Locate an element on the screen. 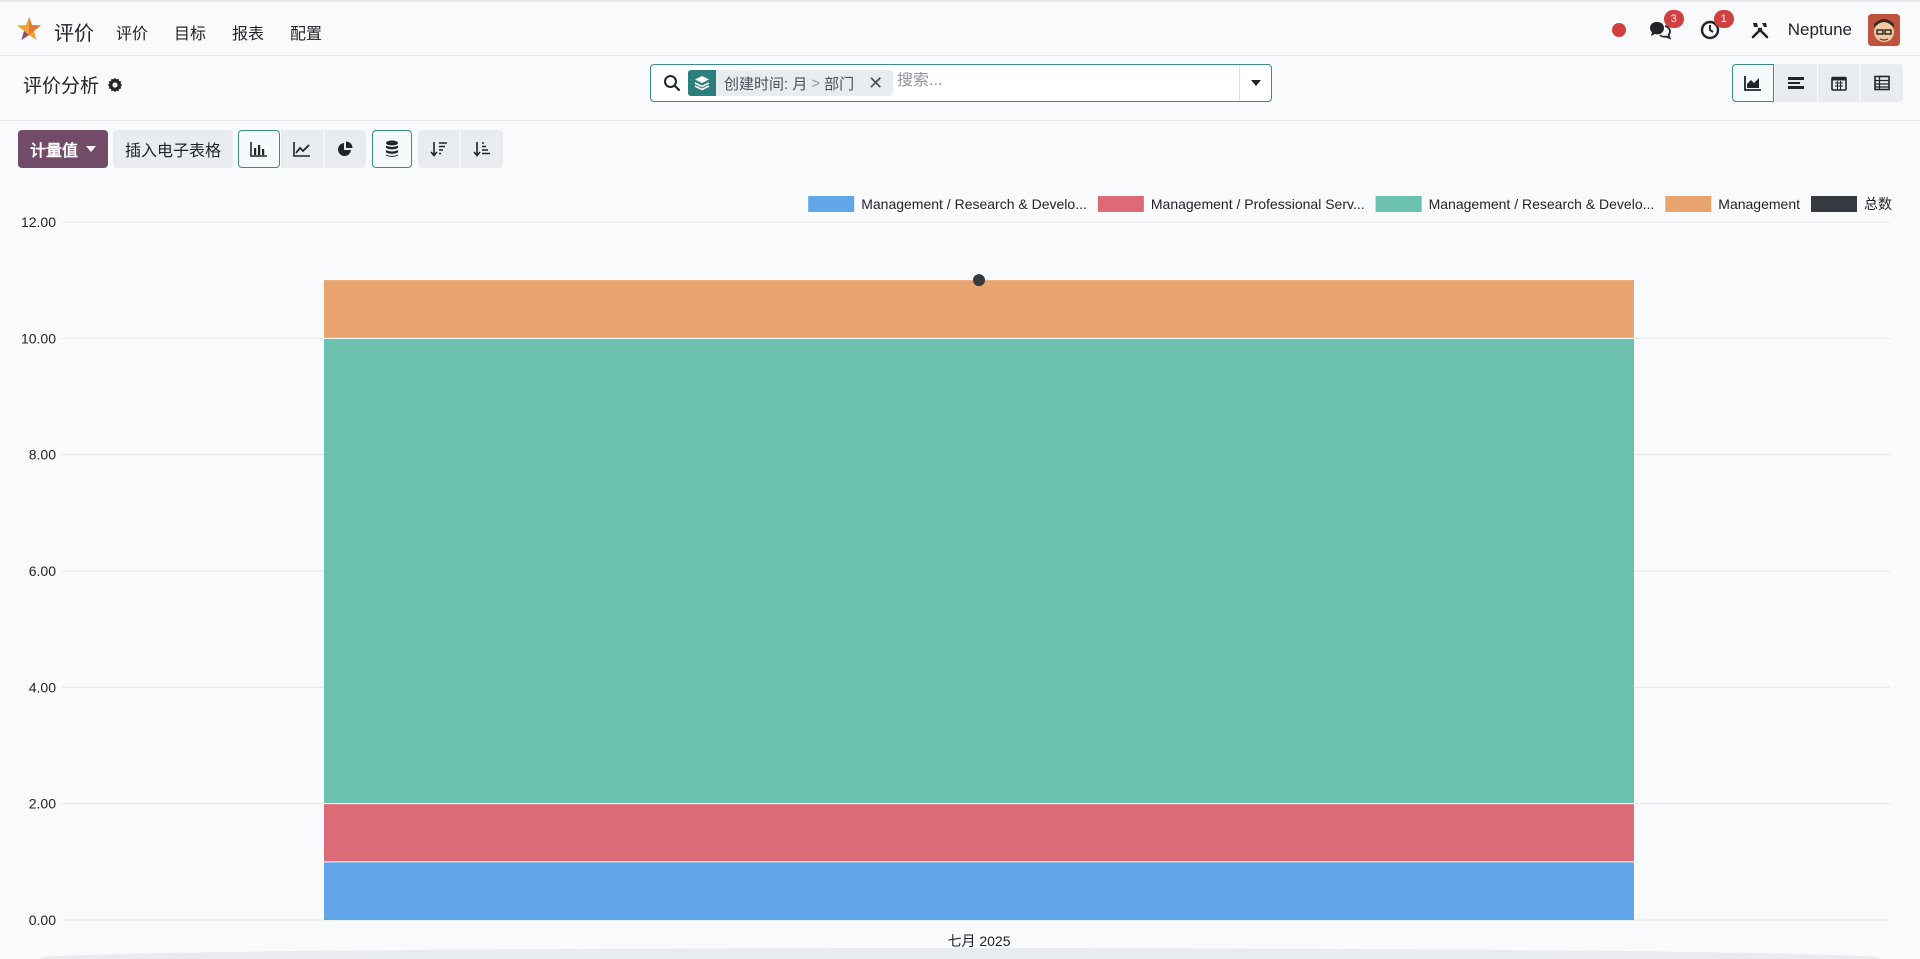 This screenshot has width=1920, height=959. avatar-face-icon is located at coordinates (1884, 30).